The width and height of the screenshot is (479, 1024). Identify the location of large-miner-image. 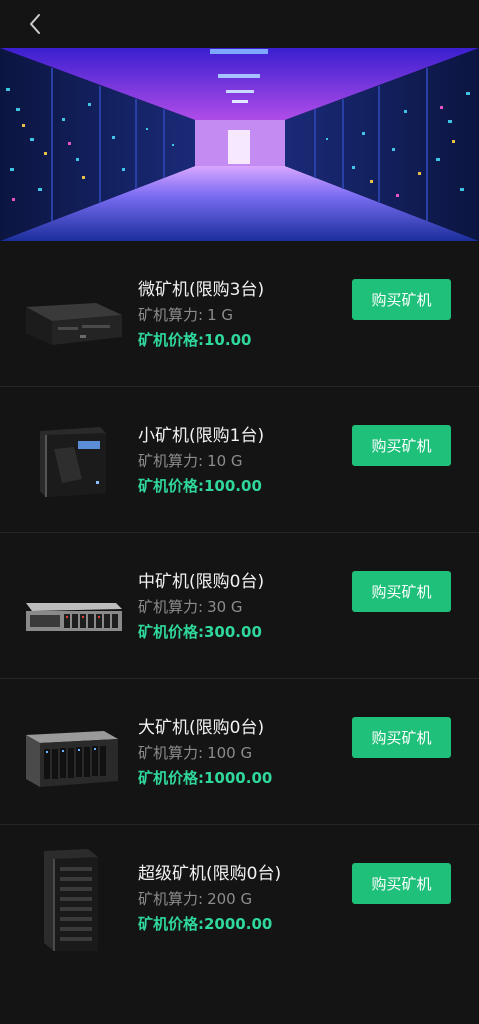
(72, 759).